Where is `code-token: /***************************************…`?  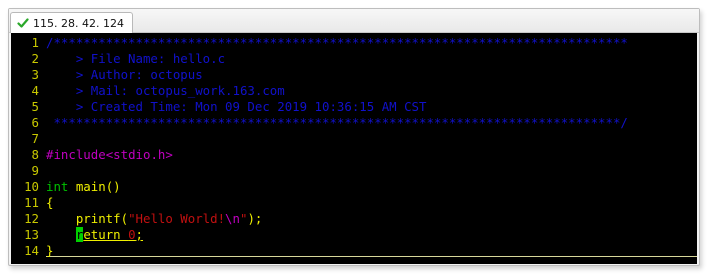
code-token: /***************************************… is located at coordinates (337, 42).